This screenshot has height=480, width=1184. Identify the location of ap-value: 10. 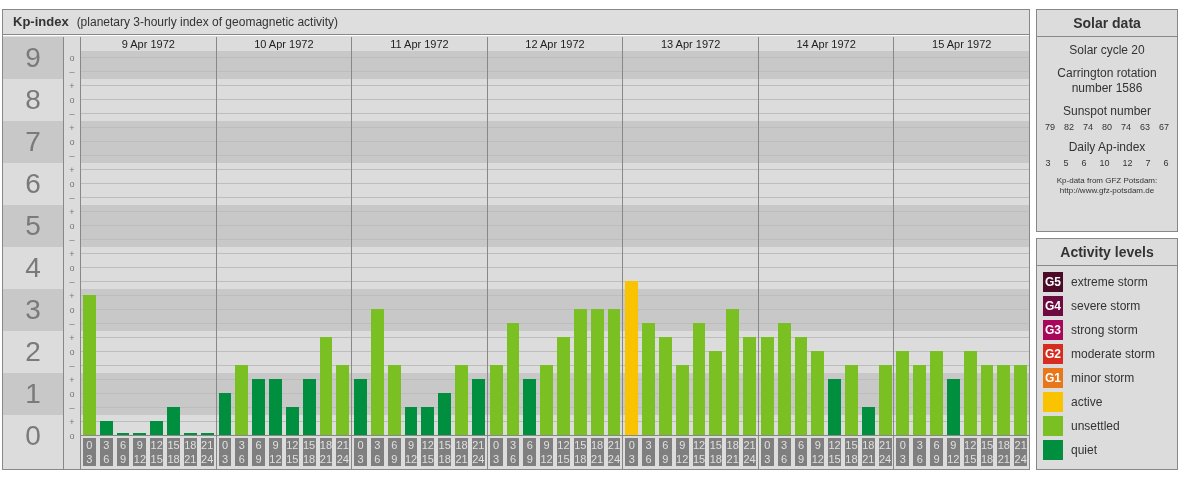
(1104, 163).